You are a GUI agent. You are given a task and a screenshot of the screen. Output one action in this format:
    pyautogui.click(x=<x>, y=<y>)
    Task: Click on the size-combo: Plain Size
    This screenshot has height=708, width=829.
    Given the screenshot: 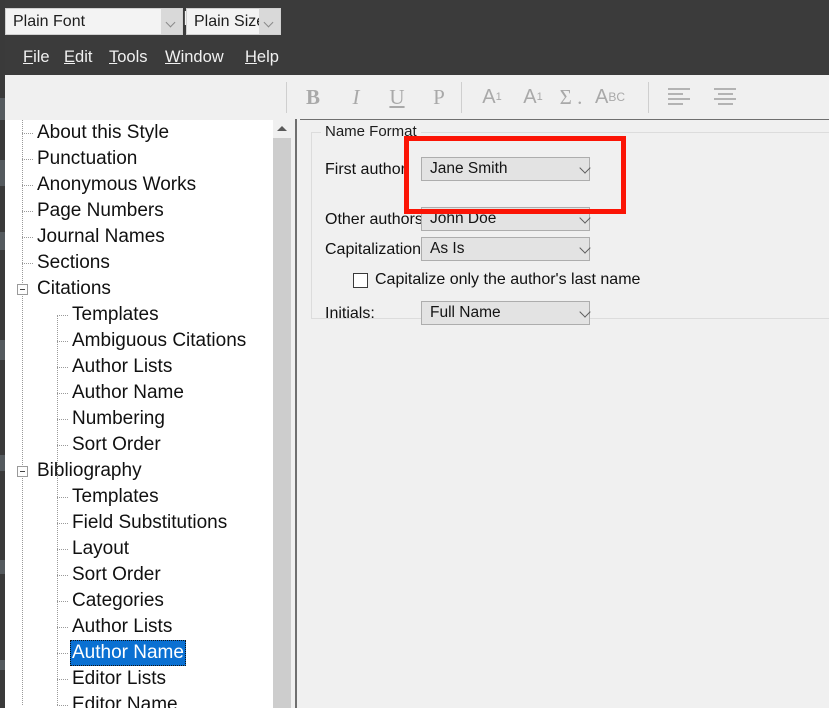 What is the action you would take?
    pyautogui.click(x=233, y=21)
    